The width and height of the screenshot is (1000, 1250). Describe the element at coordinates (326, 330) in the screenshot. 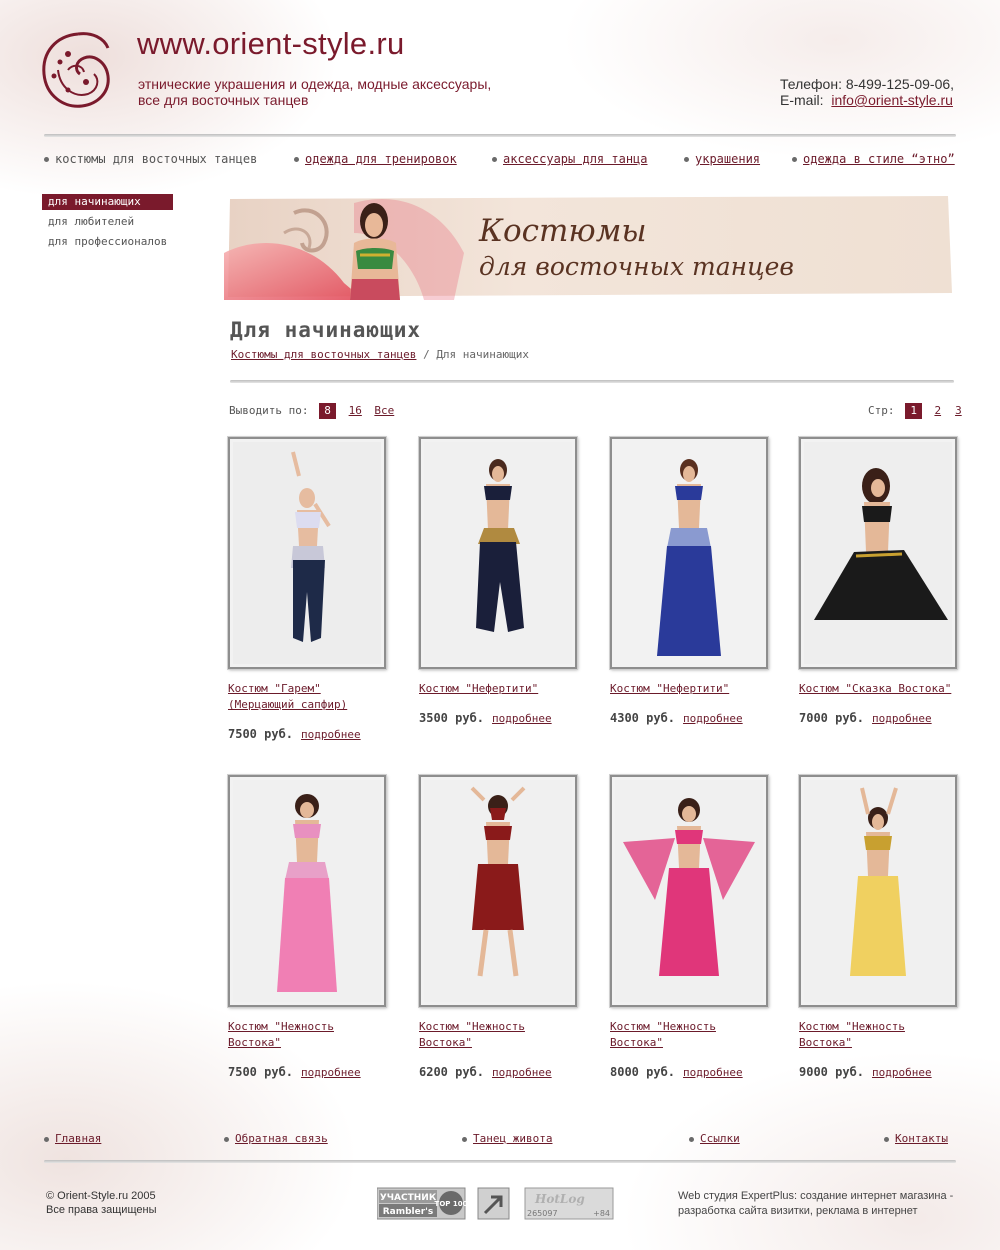

I see `page-title: Для начинающих` at that location.